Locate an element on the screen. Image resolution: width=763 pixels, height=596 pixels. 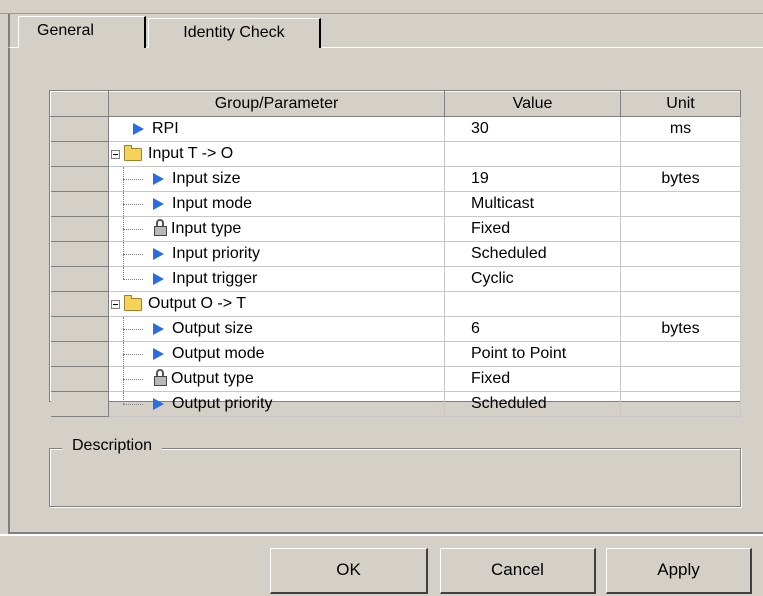
table-row: Input T -> O is located at coordinates (395, 154).